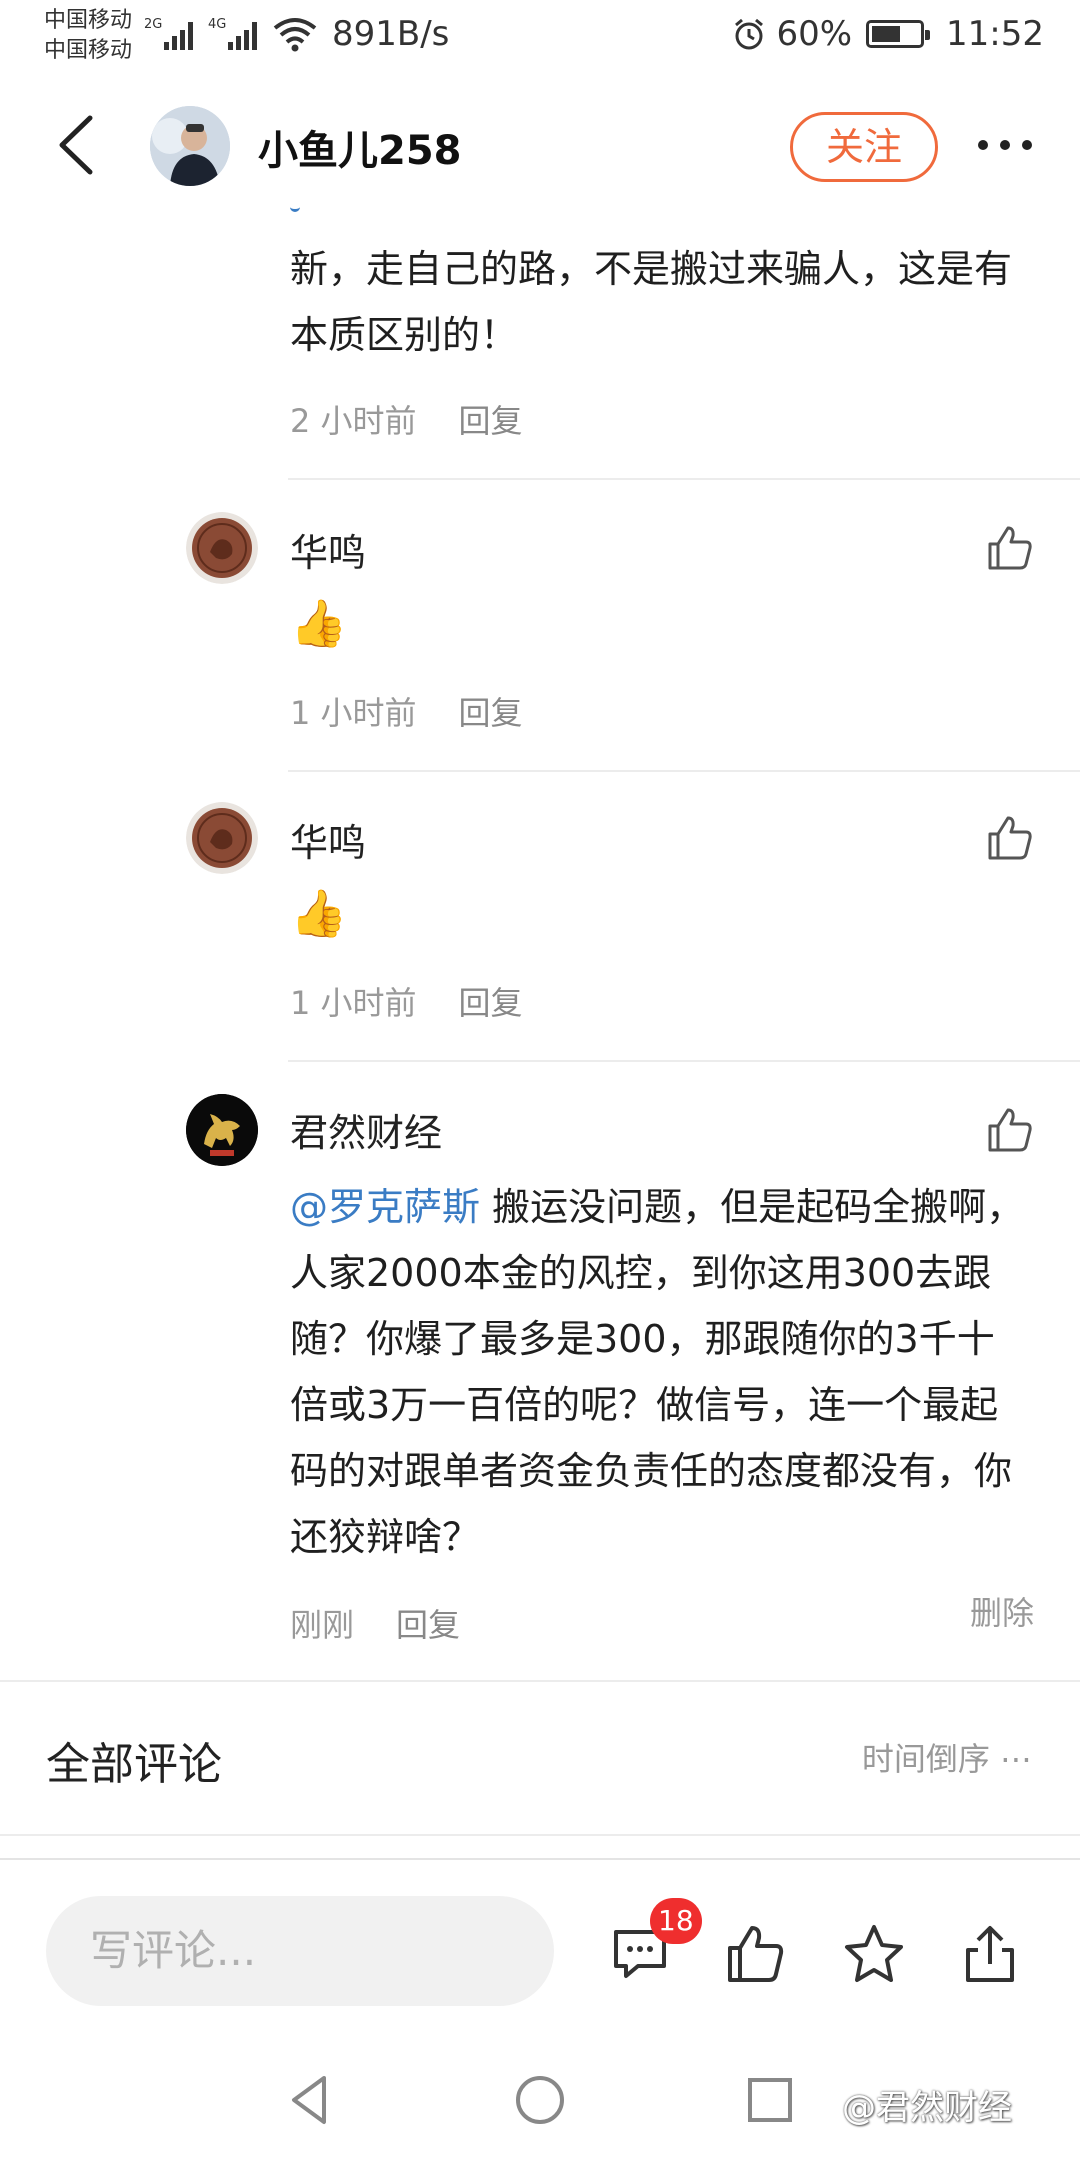 This screenshot has width=1080, height=2160. What do you see at coordinates (540, 145) in the screenshot?
I see `header: 小鱼儿258 关注` at bounding box center [540, 145].